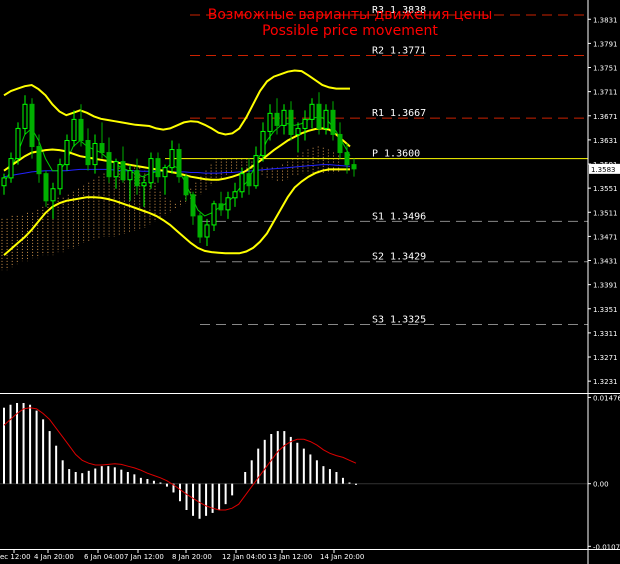 This screenshot has height=564, width=620. What do you see at coordinates (104, 557) in the screenshot?
I see `time-label: 6 Jan 04:00` at bounding box center [104, 557].